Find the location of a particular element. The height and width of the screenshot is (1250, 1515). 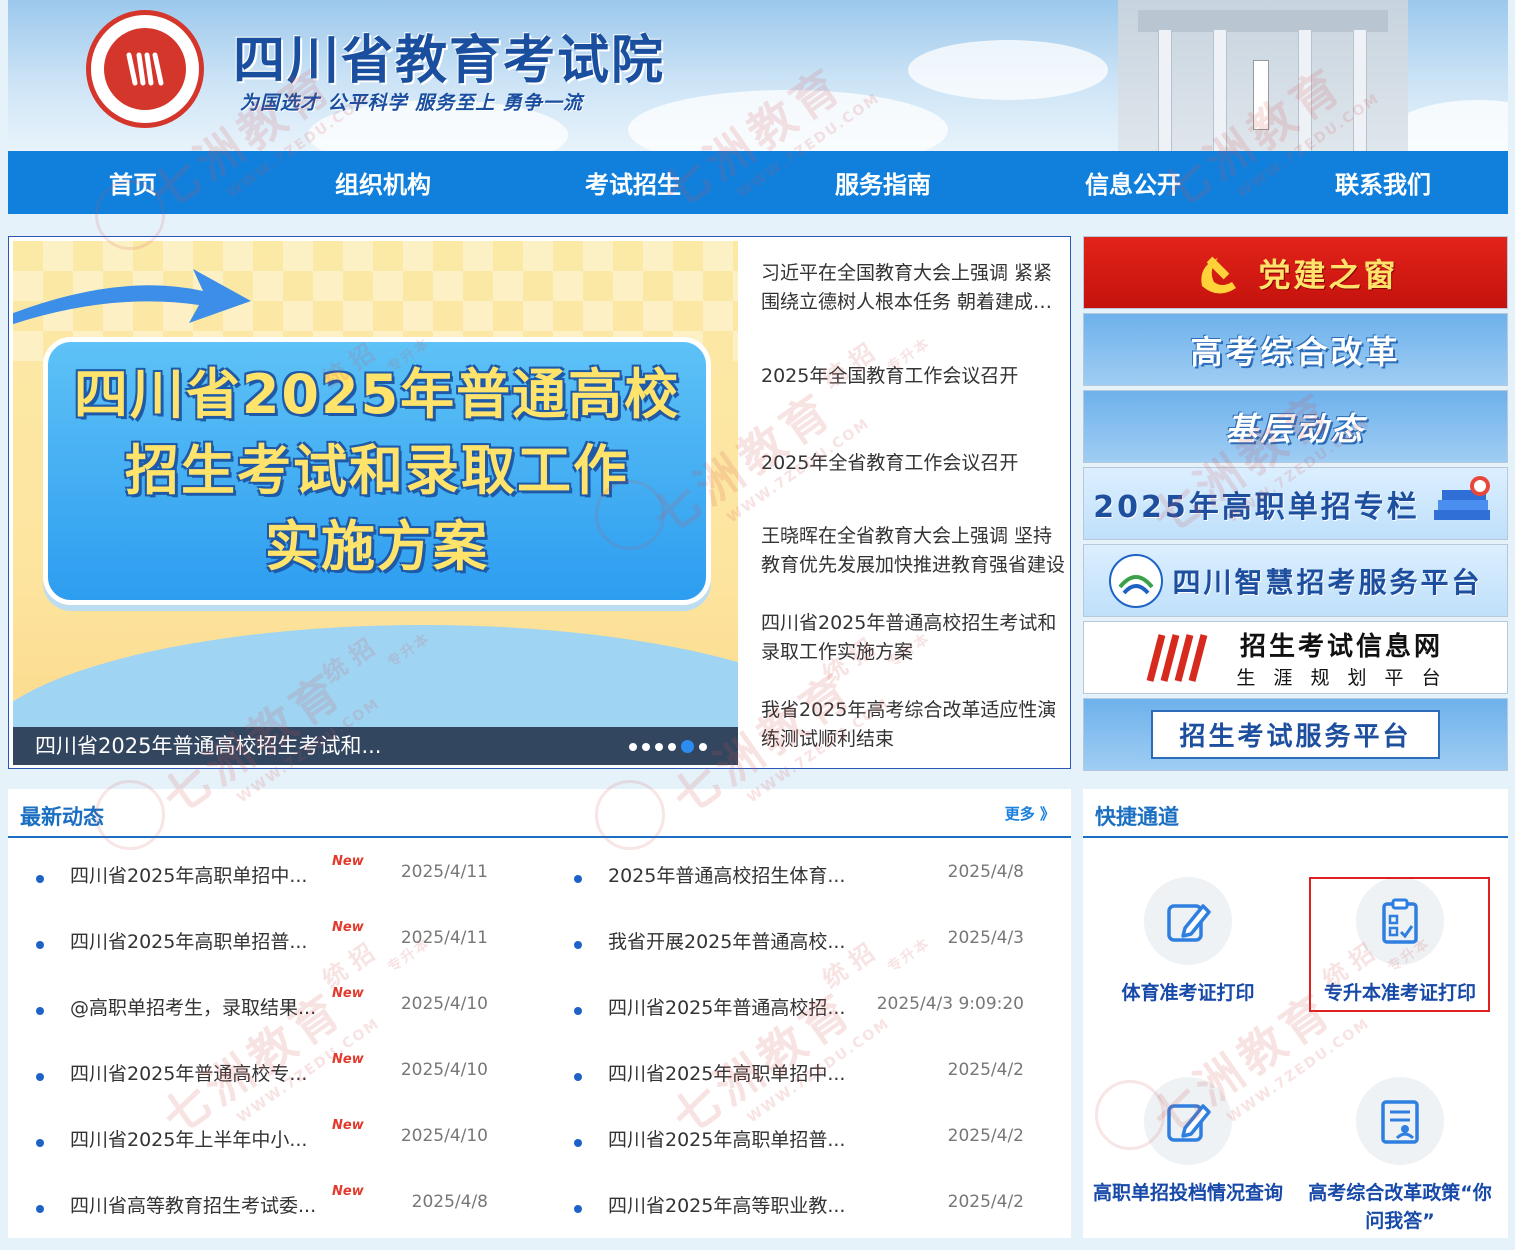

news-row: 四川省高等教育招生考试委... New 2025/4/8 is located at coordinates (268, 1202).